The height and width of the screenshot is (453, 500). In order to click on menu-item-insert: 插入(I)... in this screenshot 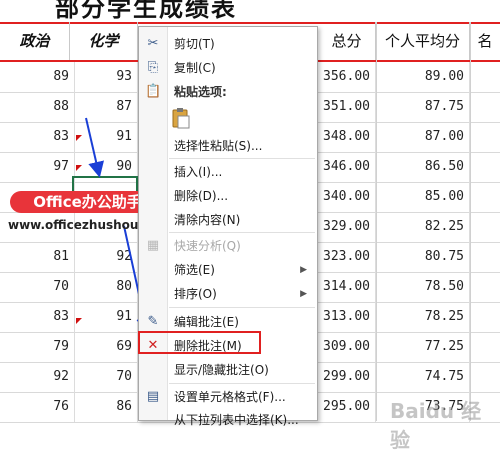, I will do `click(228, 172)`.